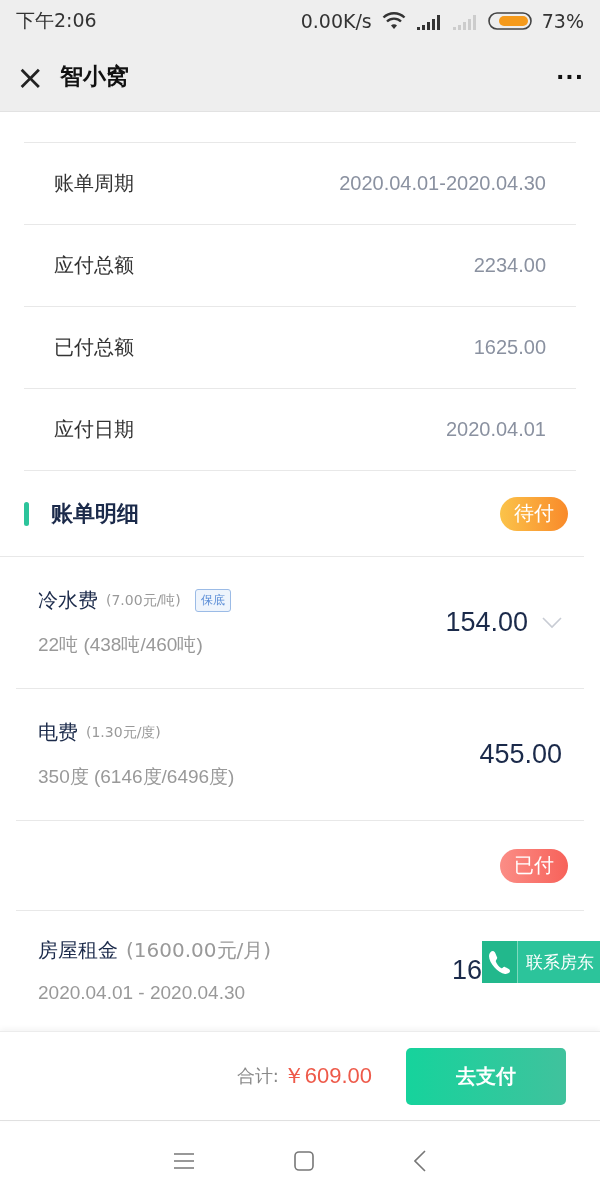 This screenshot has height=1200, width=600. Describe the element at coordinates (569, 76) in the screenshot. I see `more-button: ···` at that location.